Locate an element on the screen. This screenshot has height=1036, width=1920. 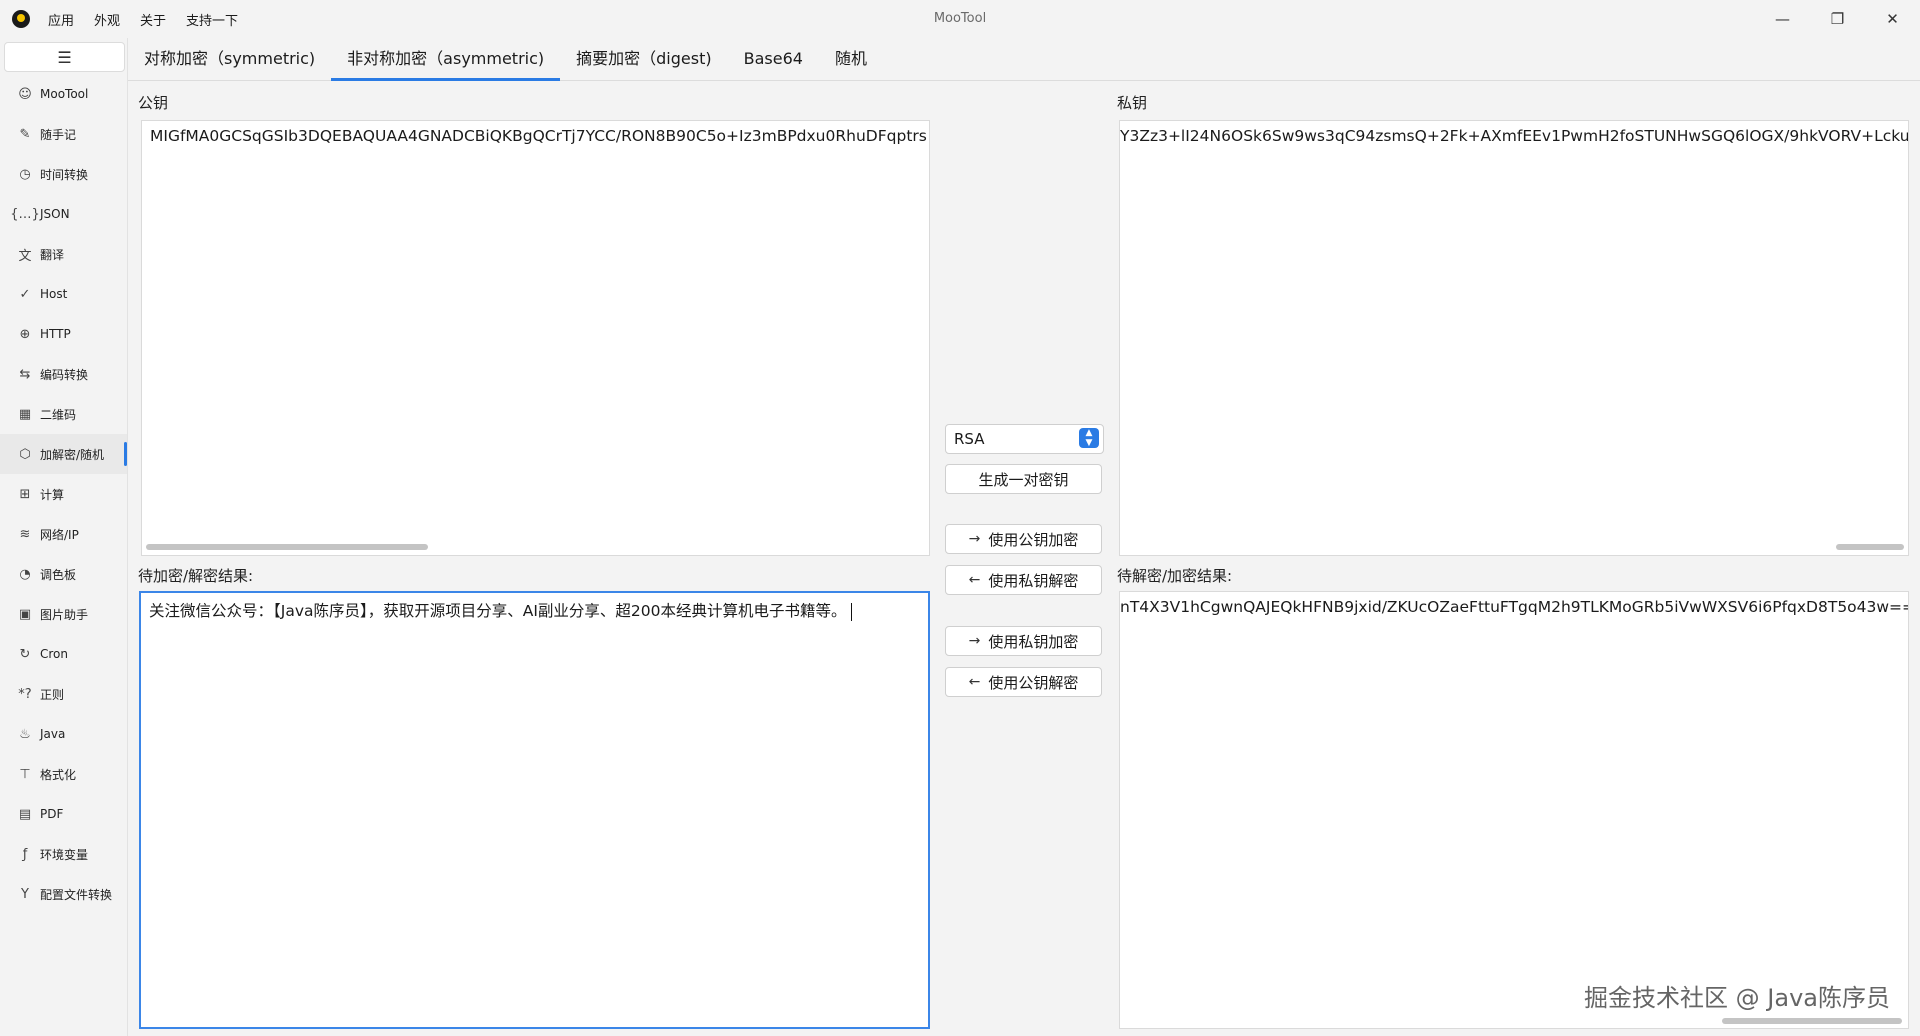
sidebar-item-6: ⊕ HTTP is located at coordinates (63, 334).